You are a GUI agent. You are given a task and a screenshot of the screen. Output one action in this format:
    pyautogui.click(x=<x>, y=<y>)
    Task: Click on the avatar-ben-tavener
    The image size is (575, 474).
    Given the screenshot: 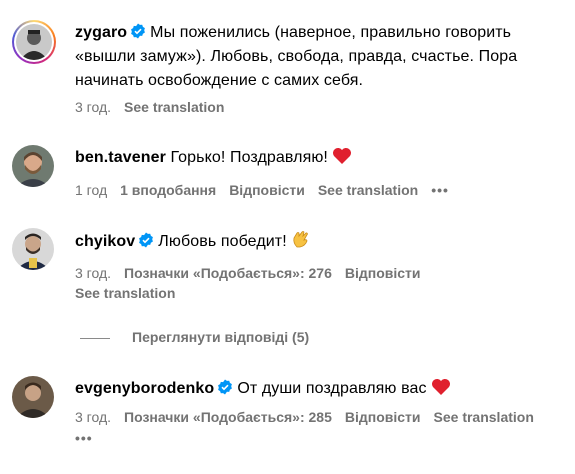 What is the action you would take?
    pyautogui.click(x=33, y=166)
    